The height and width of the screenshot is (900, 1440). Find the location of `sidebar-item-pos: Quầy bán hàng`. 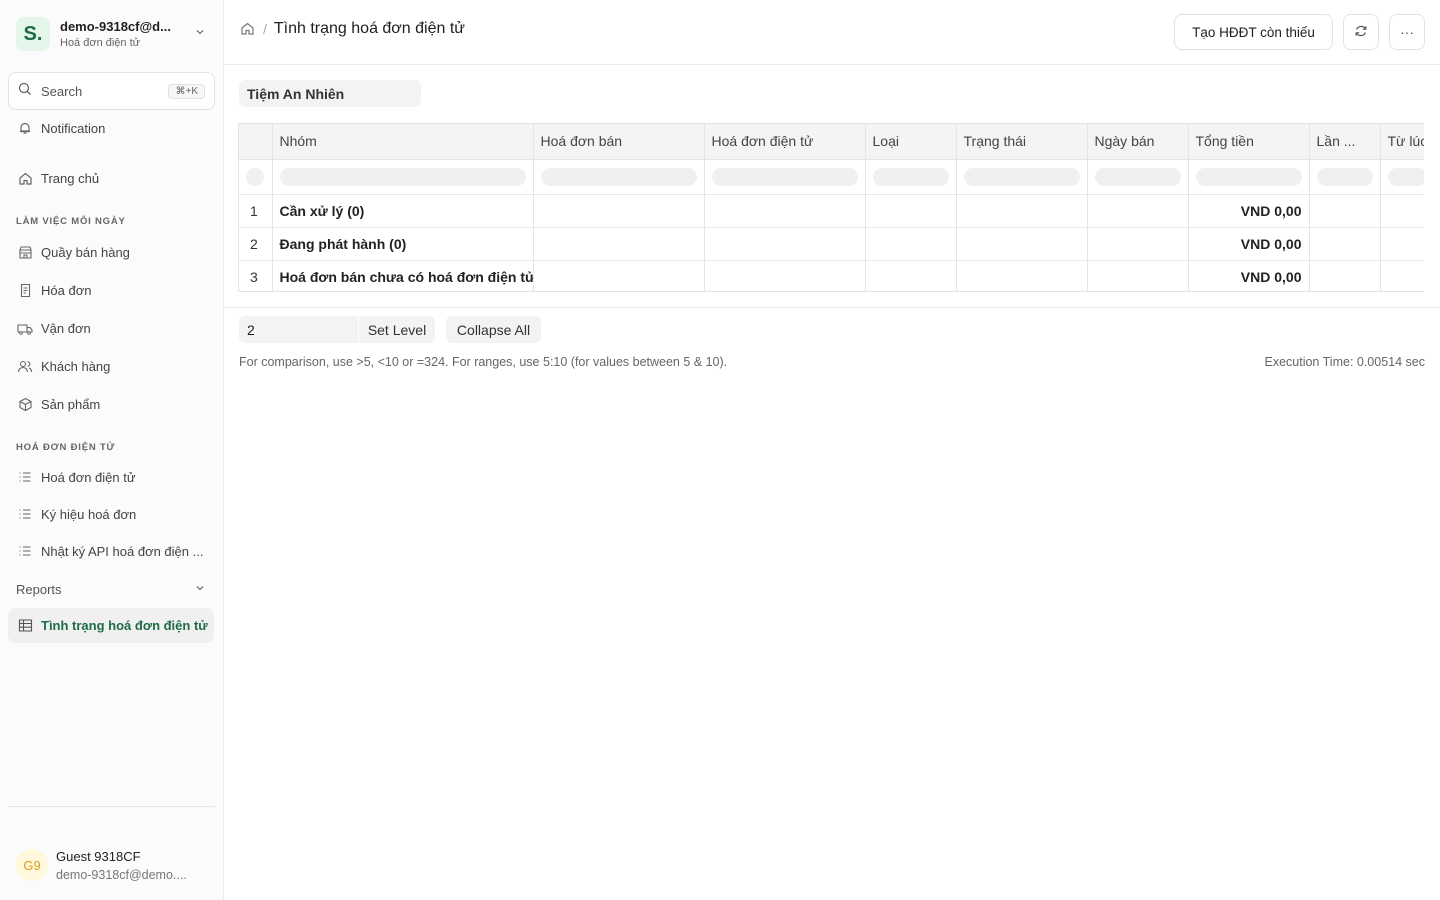

sidebar-item-pos: Quầy bán hàng is located at coordinates (111, 252).